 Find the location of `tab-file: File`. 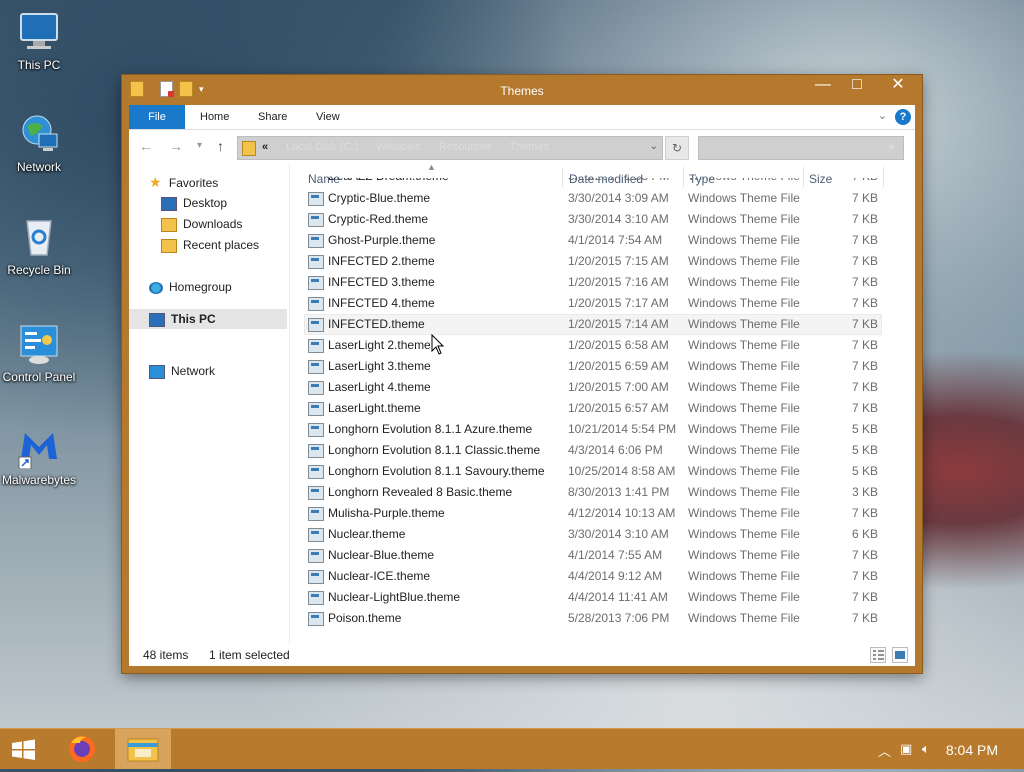

tab-file: File is located at coordinates (157, 117).